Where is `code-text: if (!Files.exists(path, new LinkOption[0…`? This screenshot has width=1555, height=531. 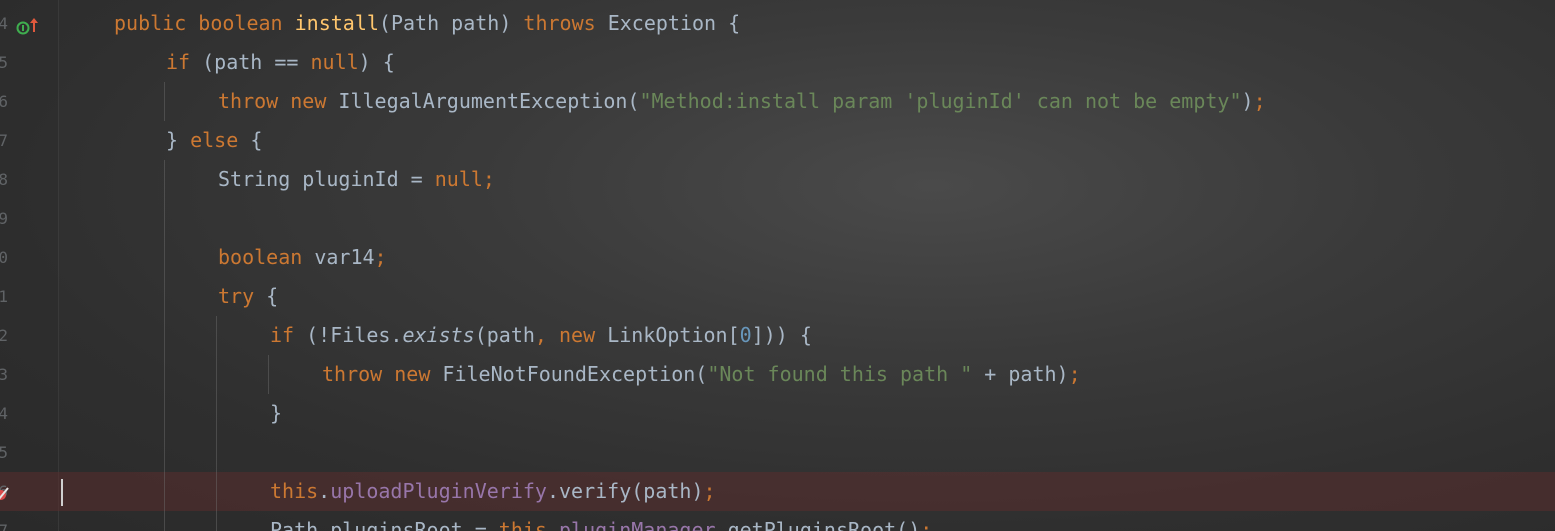
code-text: if (!Files.exists(path, new LinkOption[0… is located at coordinates (541, 335).